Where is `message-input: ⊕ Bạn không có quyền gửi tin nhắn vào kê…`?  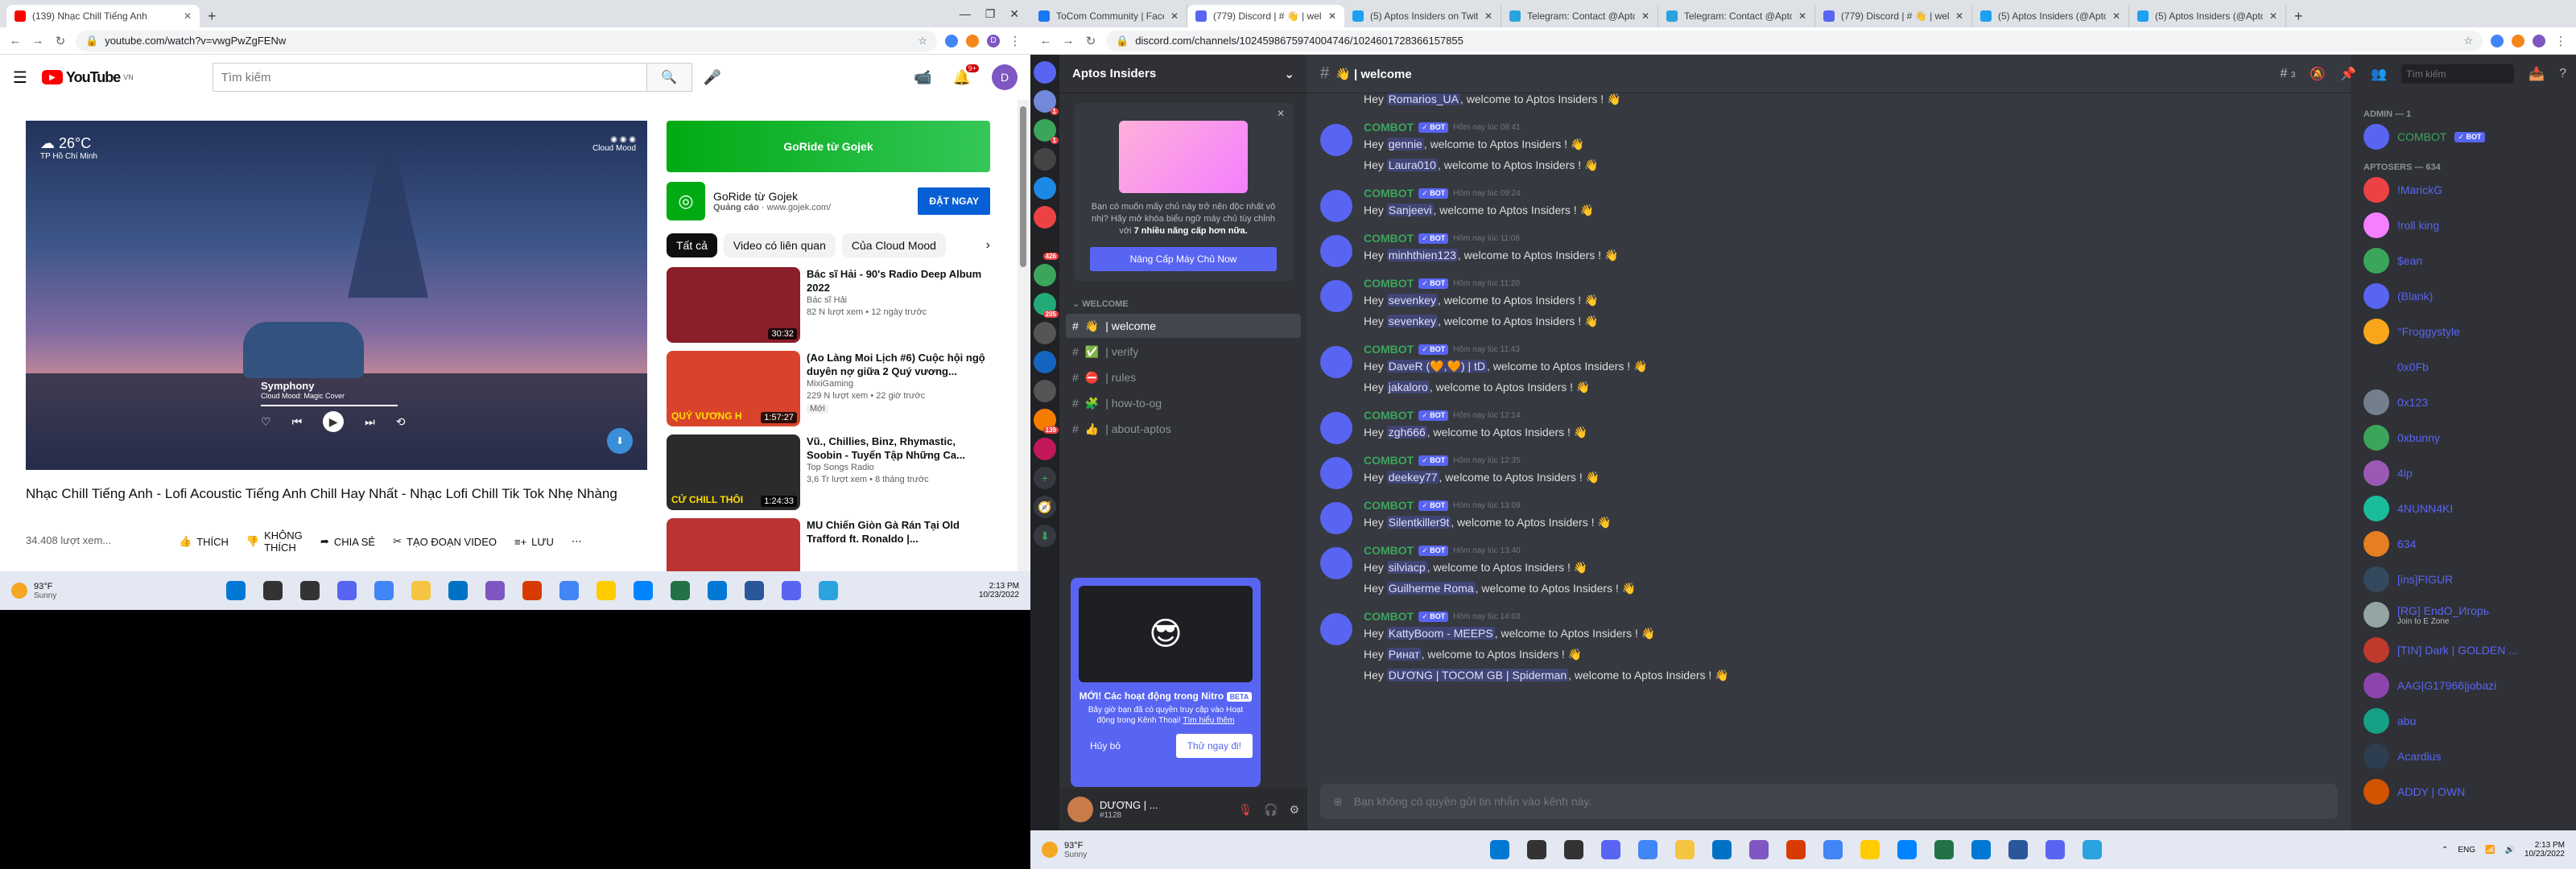
message-input: ⊕ Bạn không có quyền gửi tin nhắn vào kê… is located at coordinates (1829, 801).